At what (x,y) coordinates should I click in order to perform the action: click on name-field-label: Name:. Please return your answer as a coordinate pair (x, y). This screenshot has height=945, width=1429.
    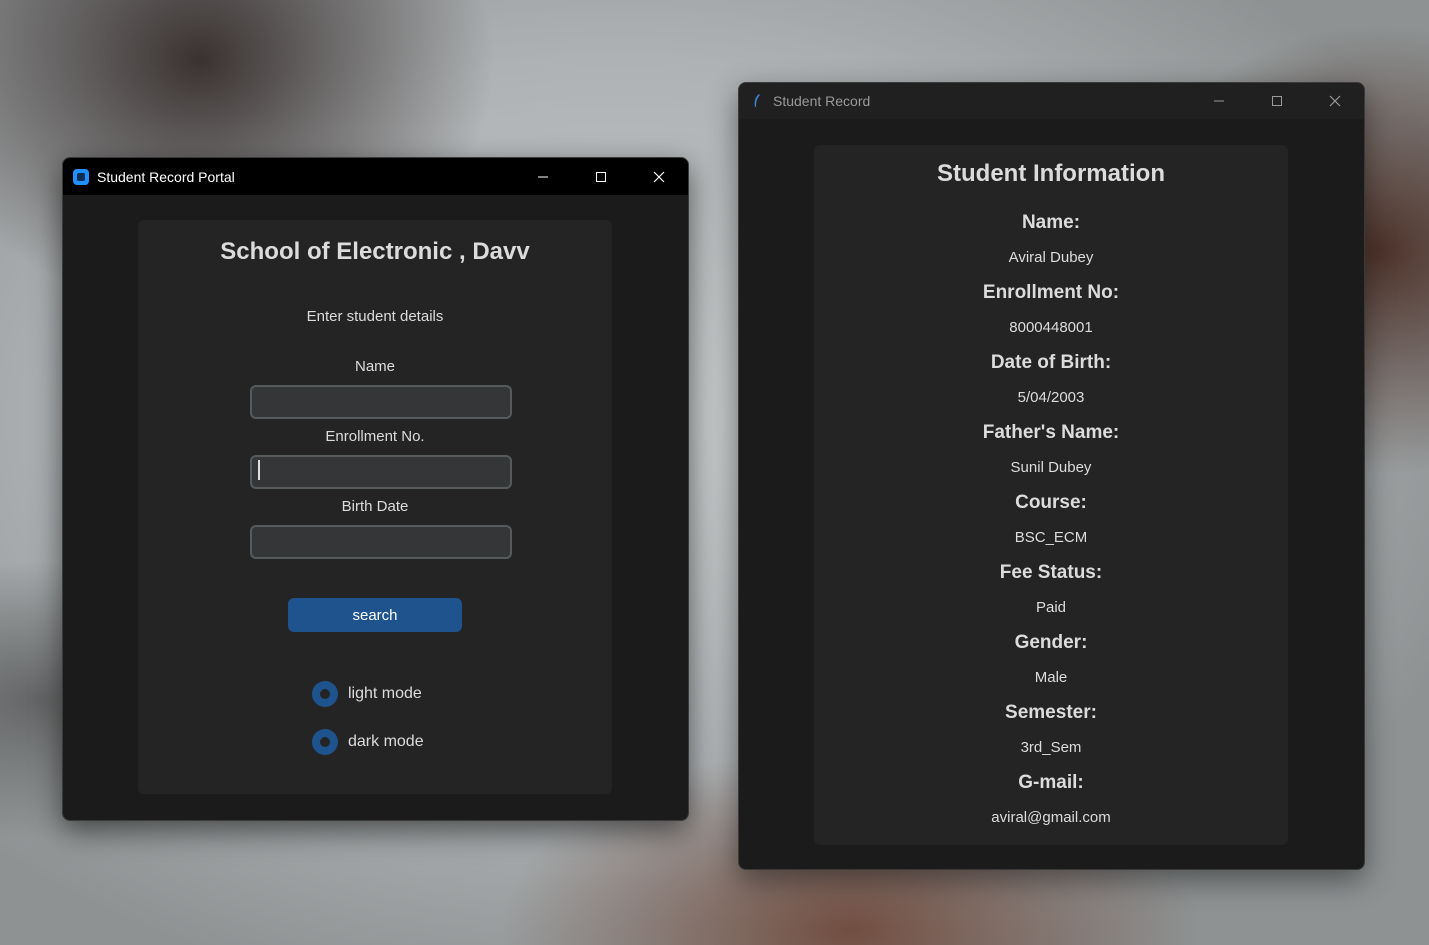
    Looking at the image, I should click on (1051, 222).